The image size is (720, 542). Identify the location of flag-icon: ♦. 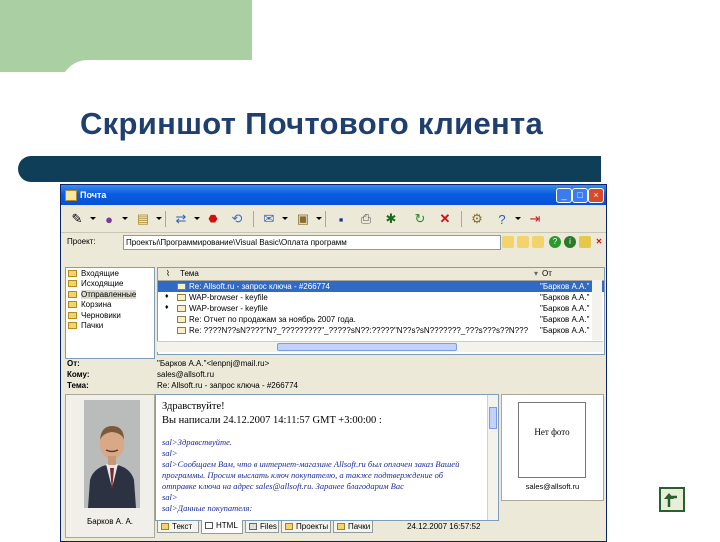
(167, 307).